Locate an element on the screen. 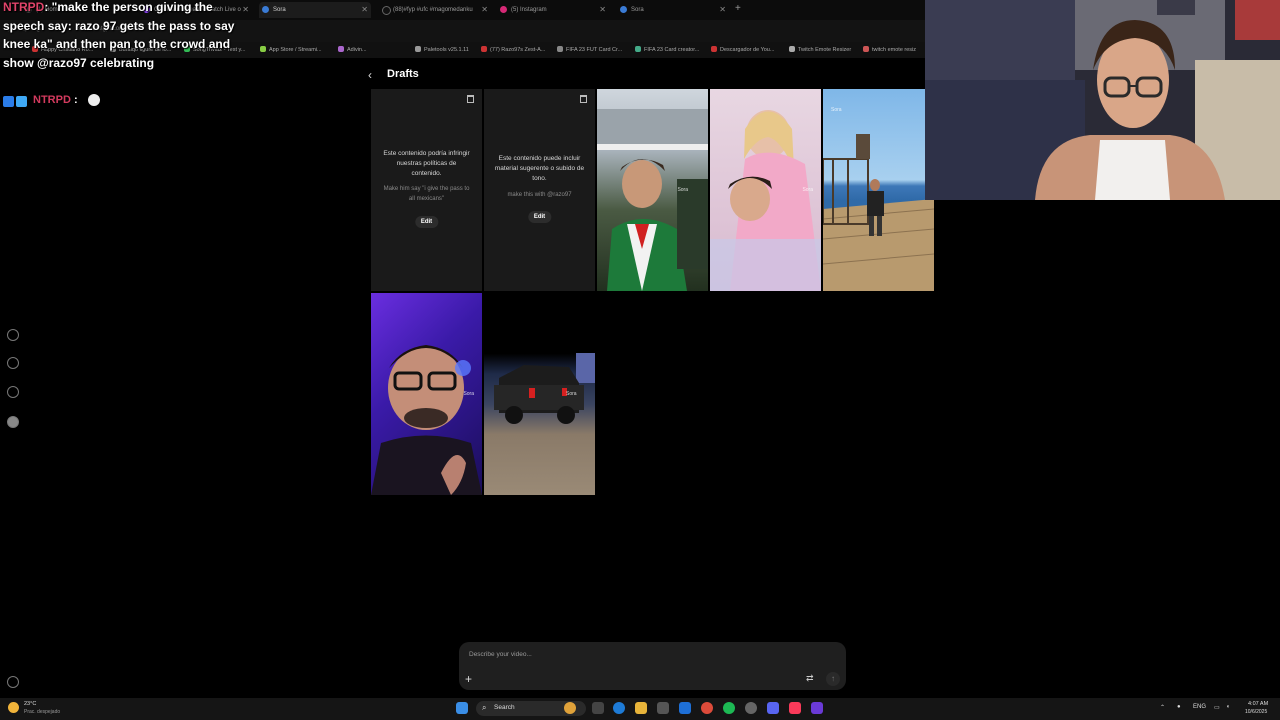  weather-condition: Prac. despejado is located at coordinates (42, 712).